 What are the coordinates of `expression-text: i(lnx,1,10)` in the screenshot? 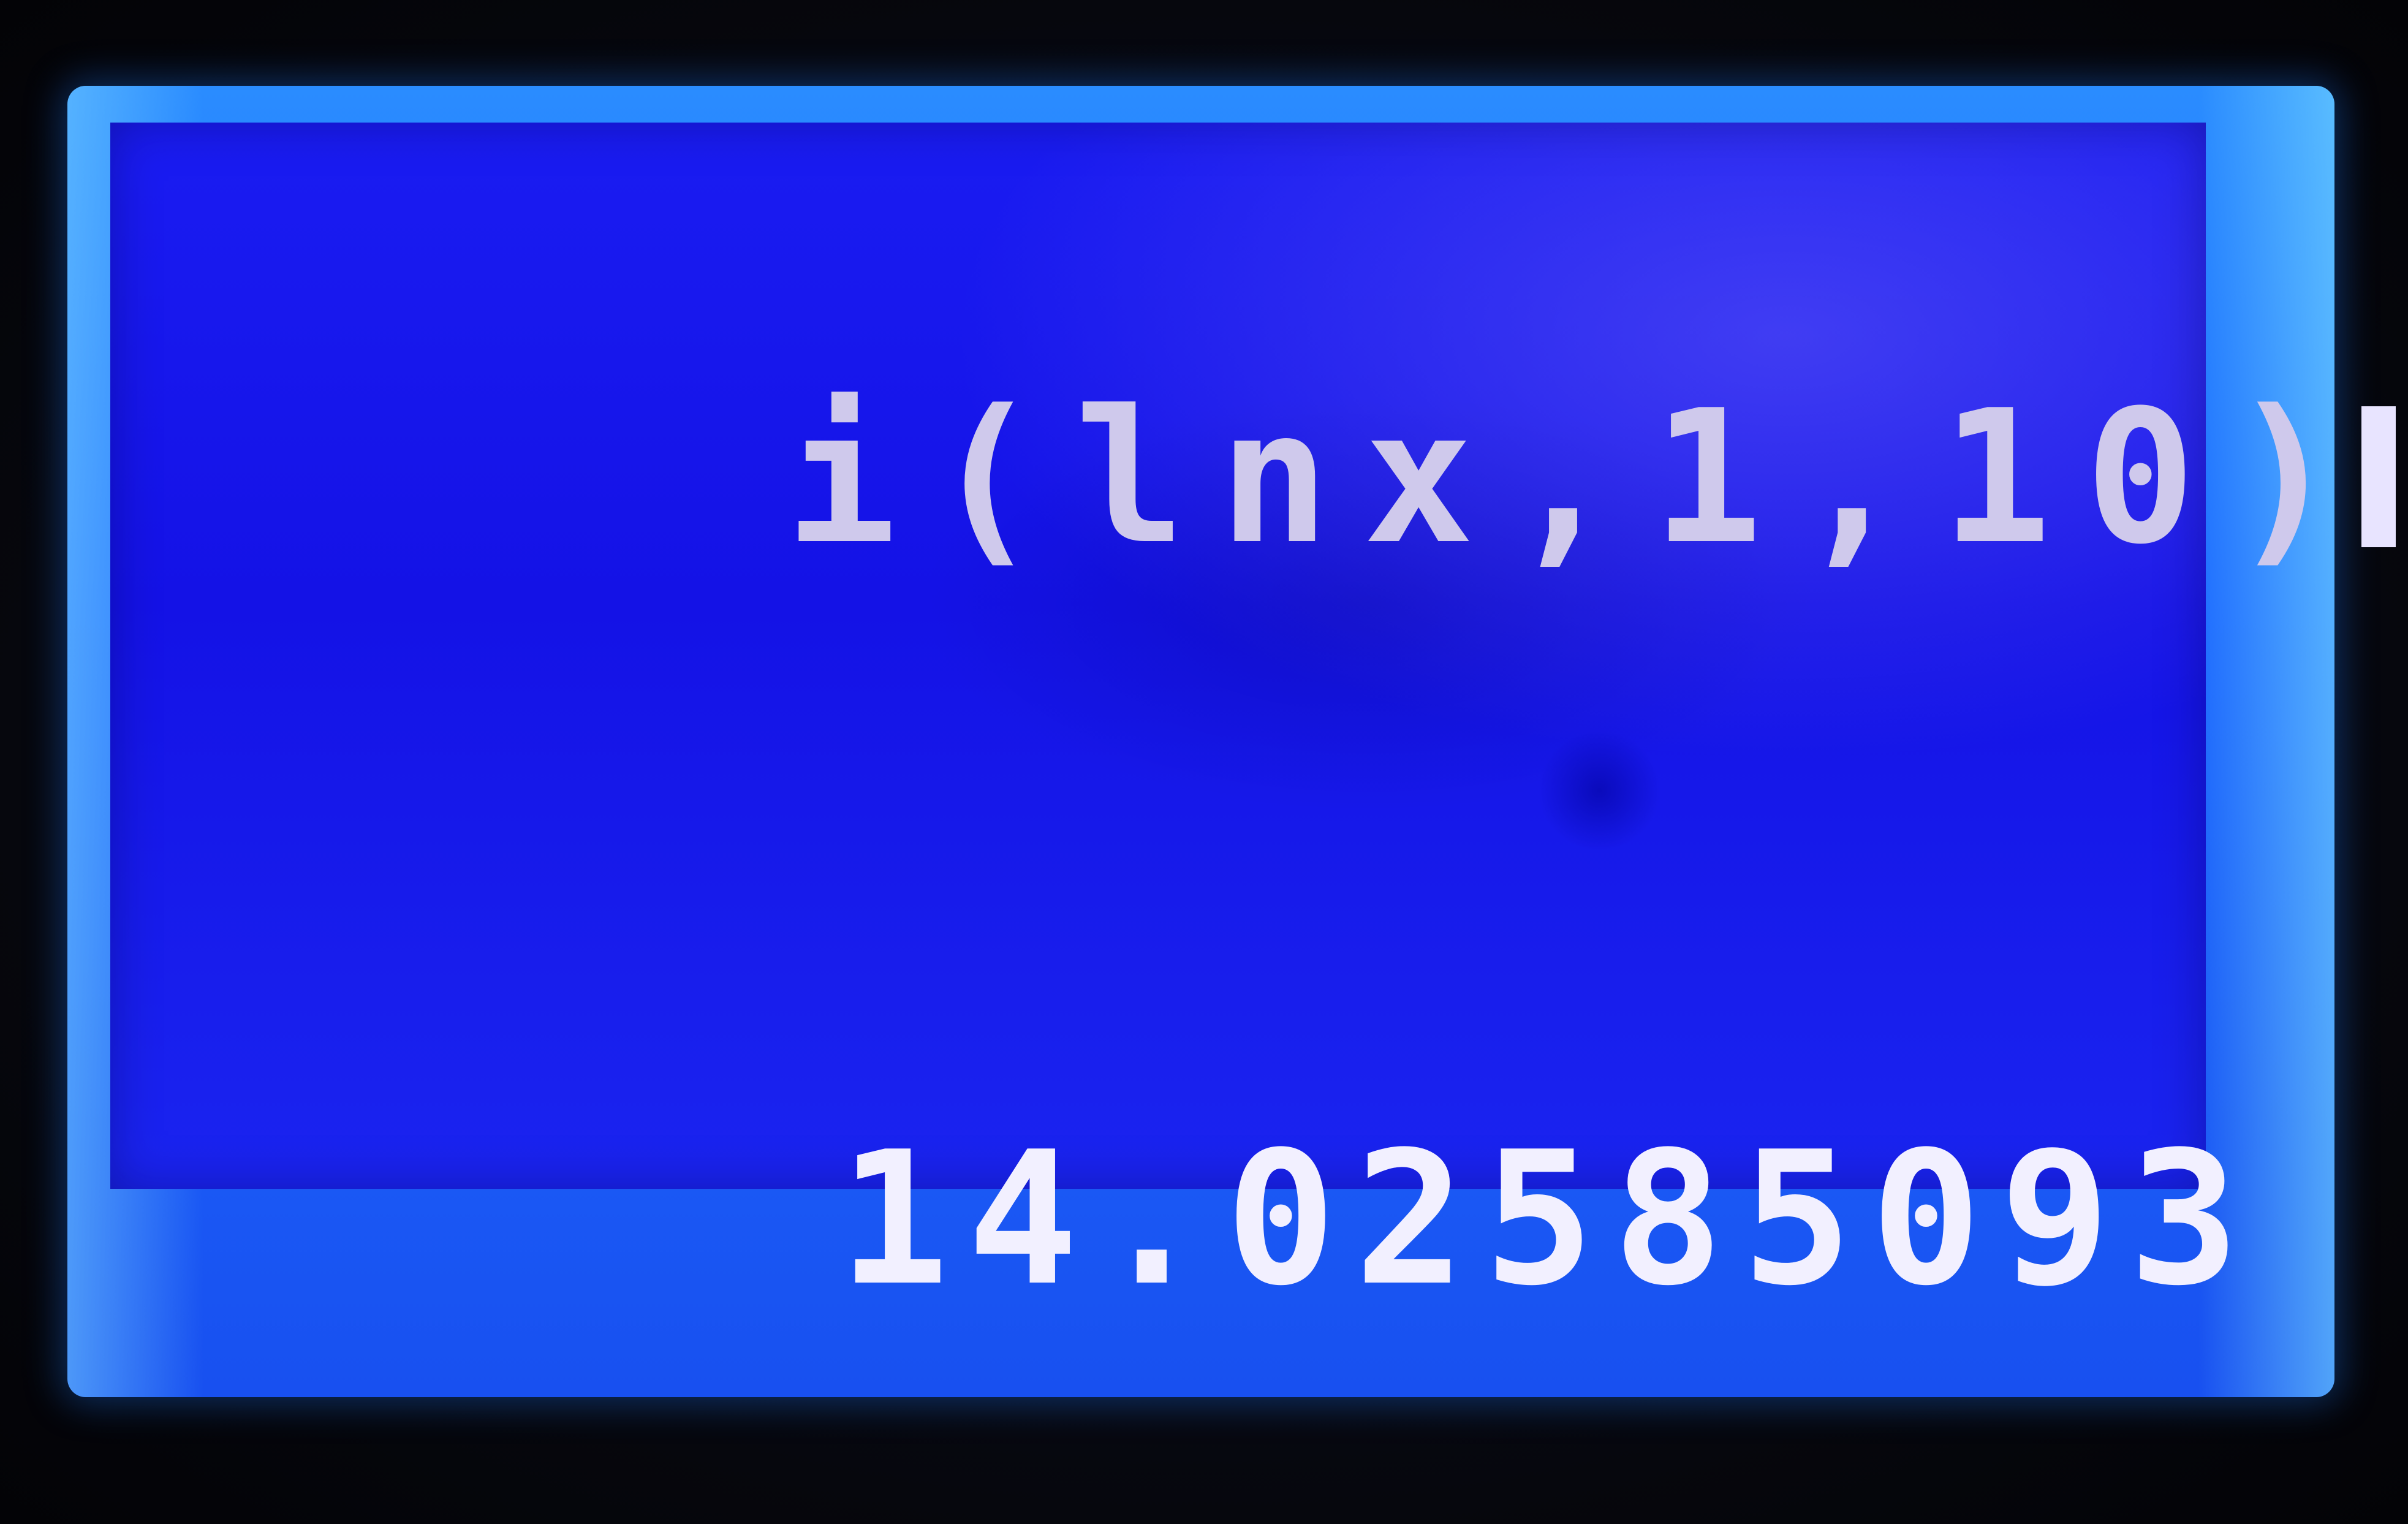 It's located at (1580, 478).